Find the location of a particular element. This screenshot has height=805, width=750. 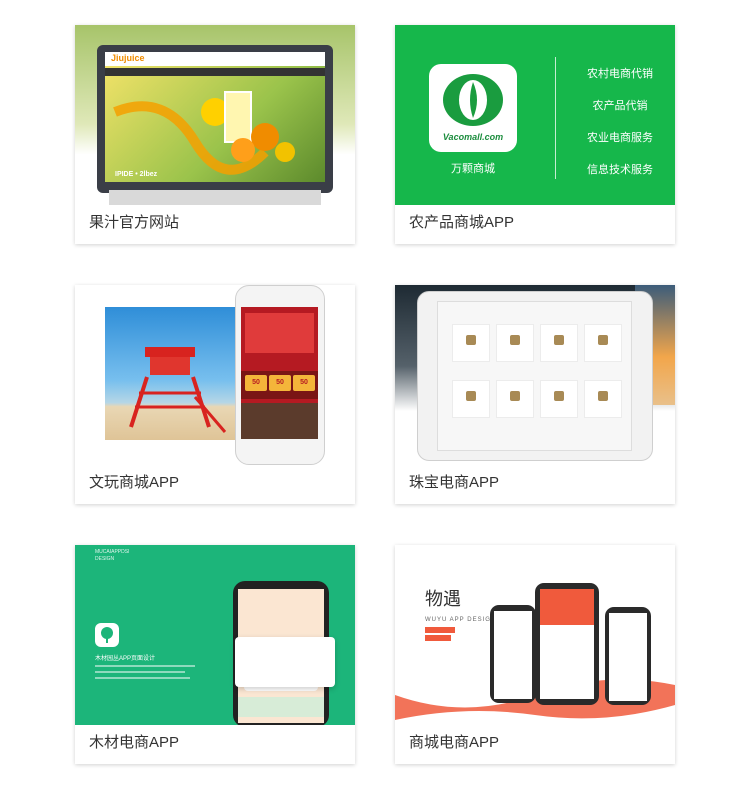

tree-icon is located at coordinates (107, 635).